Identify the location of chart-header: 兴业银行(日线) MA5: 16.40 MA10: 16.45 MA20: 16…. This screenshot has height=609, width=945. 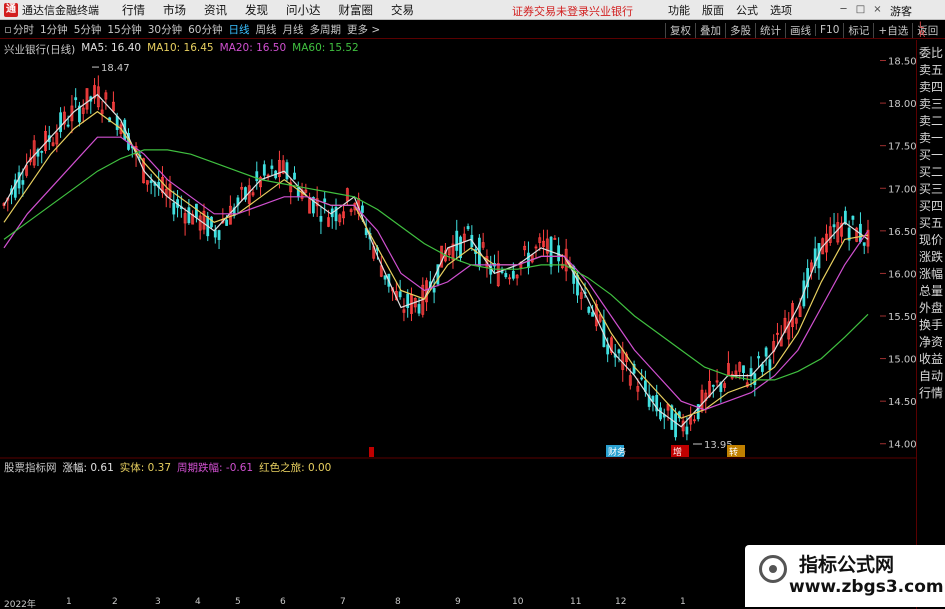
(181, 49).